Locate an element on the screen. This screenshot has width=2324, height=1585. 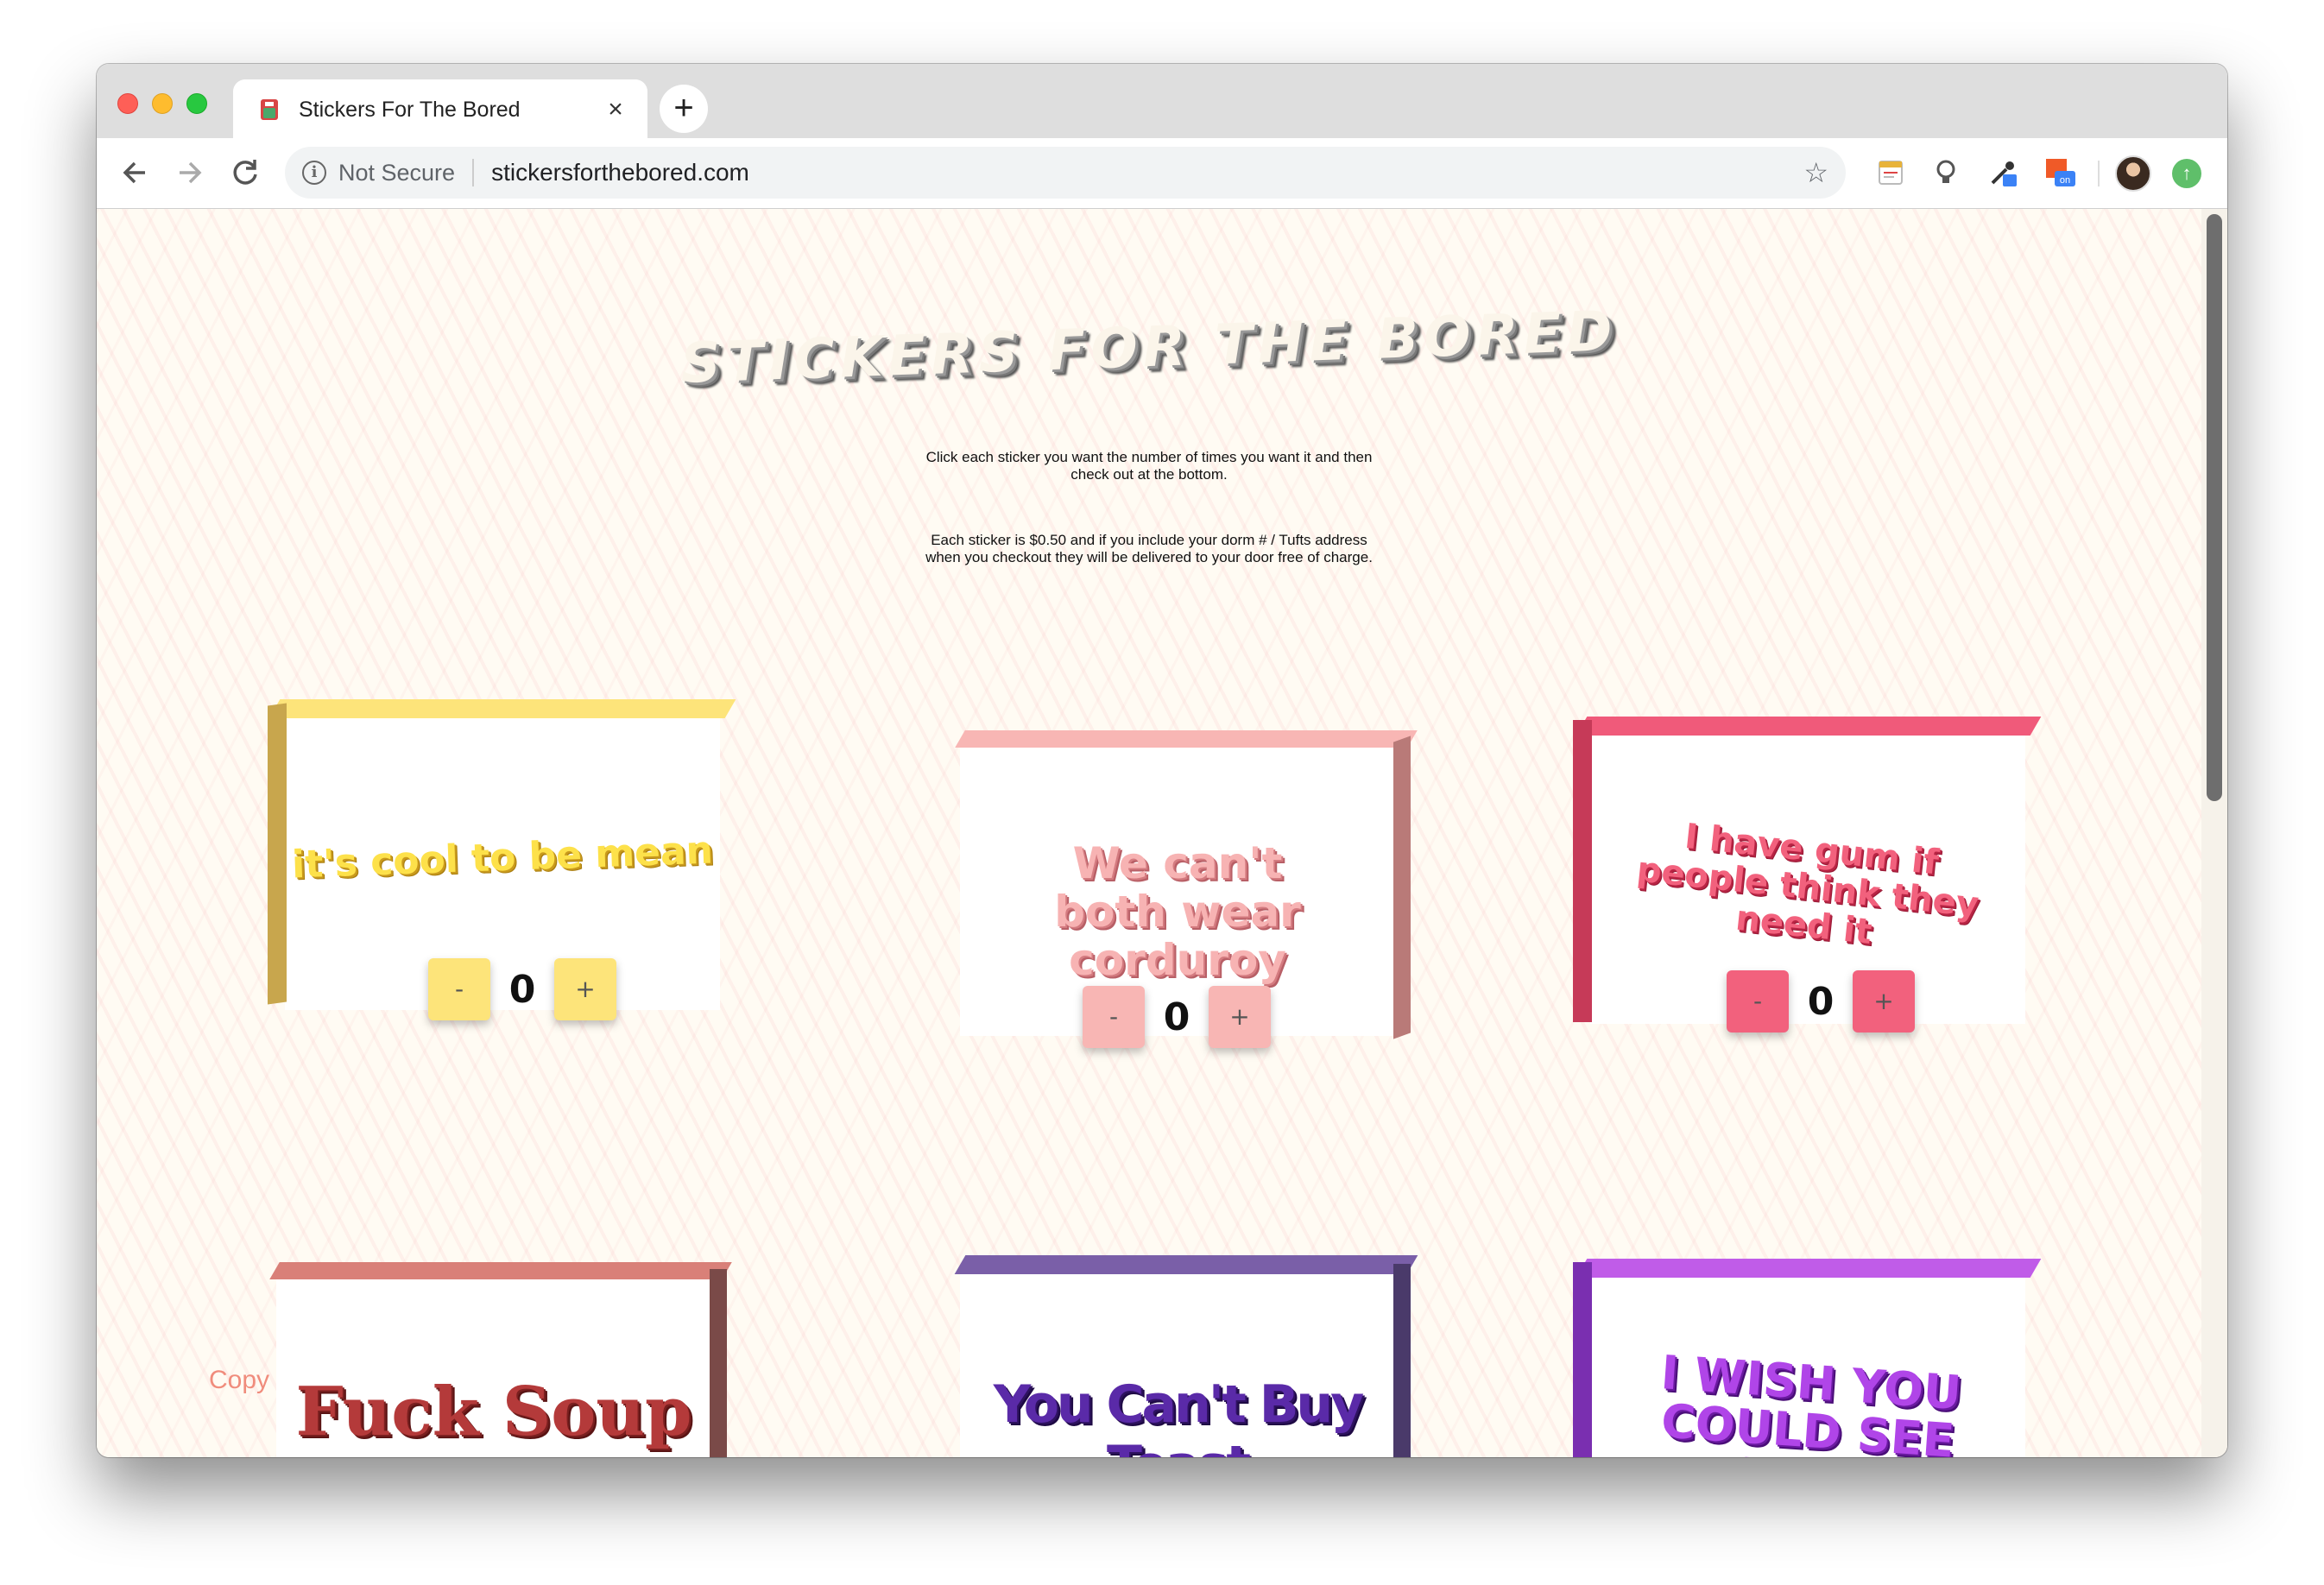
profile-avatar is located at coordinates (2133, 173).